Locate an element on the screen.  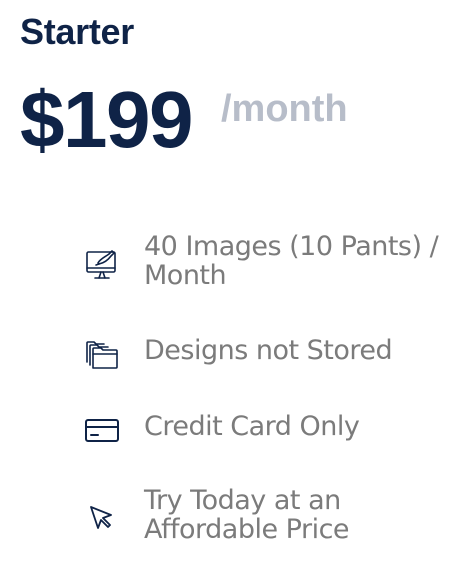
folders-icon is located at coordinates (102, 354).